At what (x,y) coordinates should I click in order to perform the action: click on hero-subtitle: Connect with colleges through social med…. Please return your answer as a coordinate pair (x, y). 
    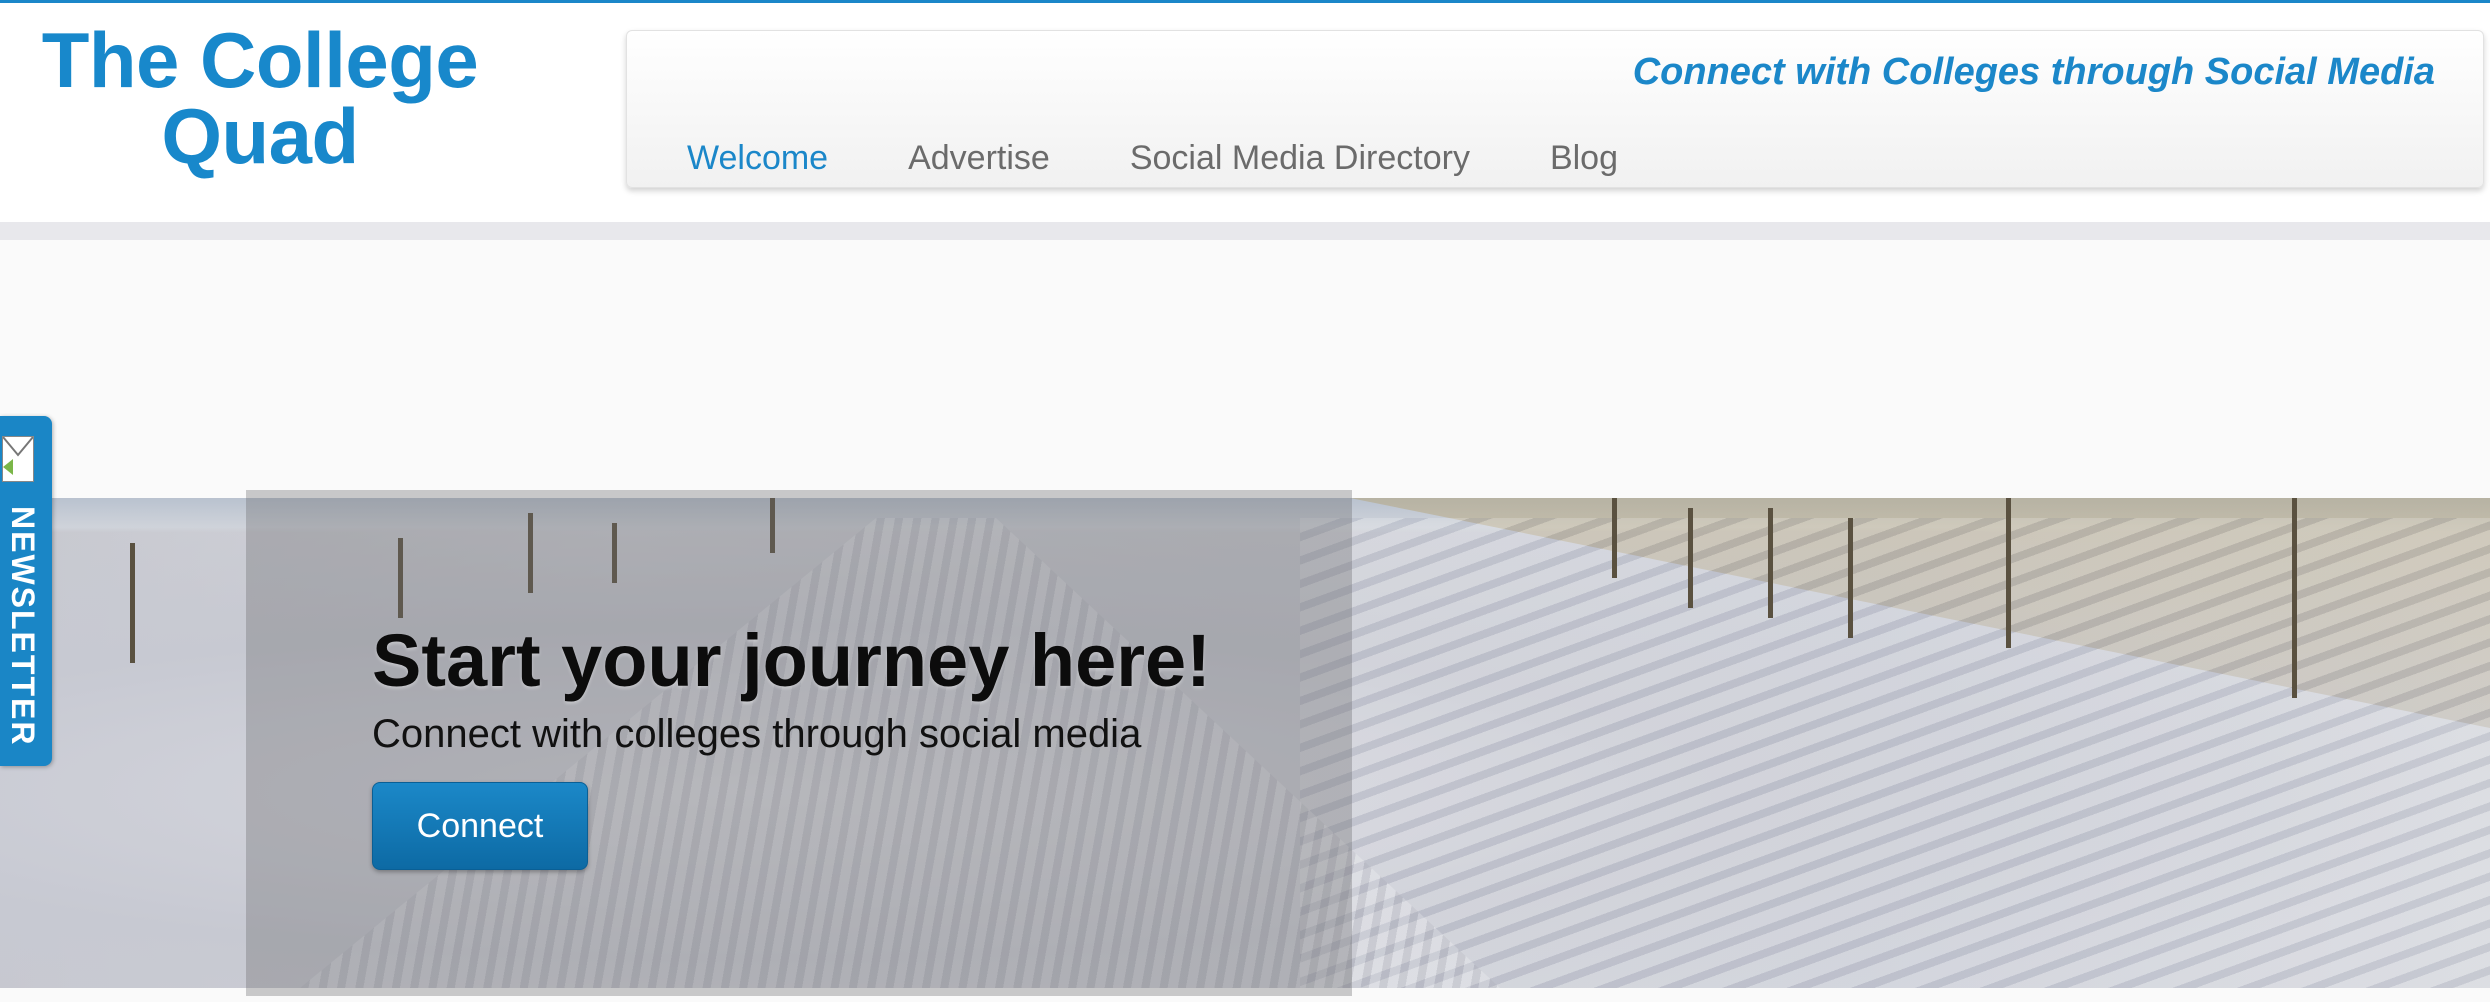
    Looking at the image, I should click on (757, 734).